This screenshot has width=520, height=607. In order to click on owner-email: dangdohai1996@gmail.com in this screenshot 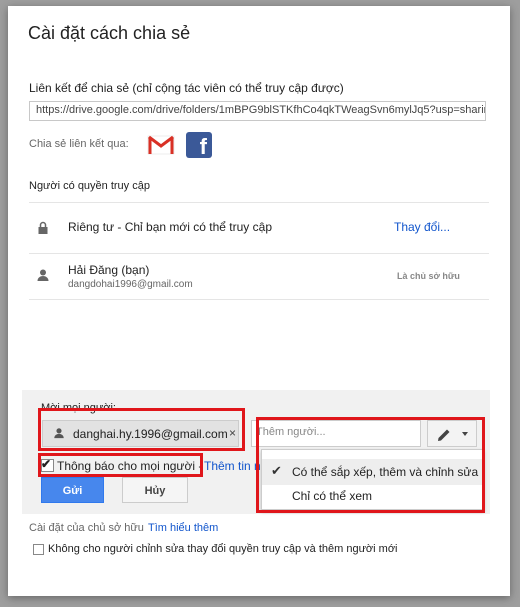, I will do `click(130, 284)`.